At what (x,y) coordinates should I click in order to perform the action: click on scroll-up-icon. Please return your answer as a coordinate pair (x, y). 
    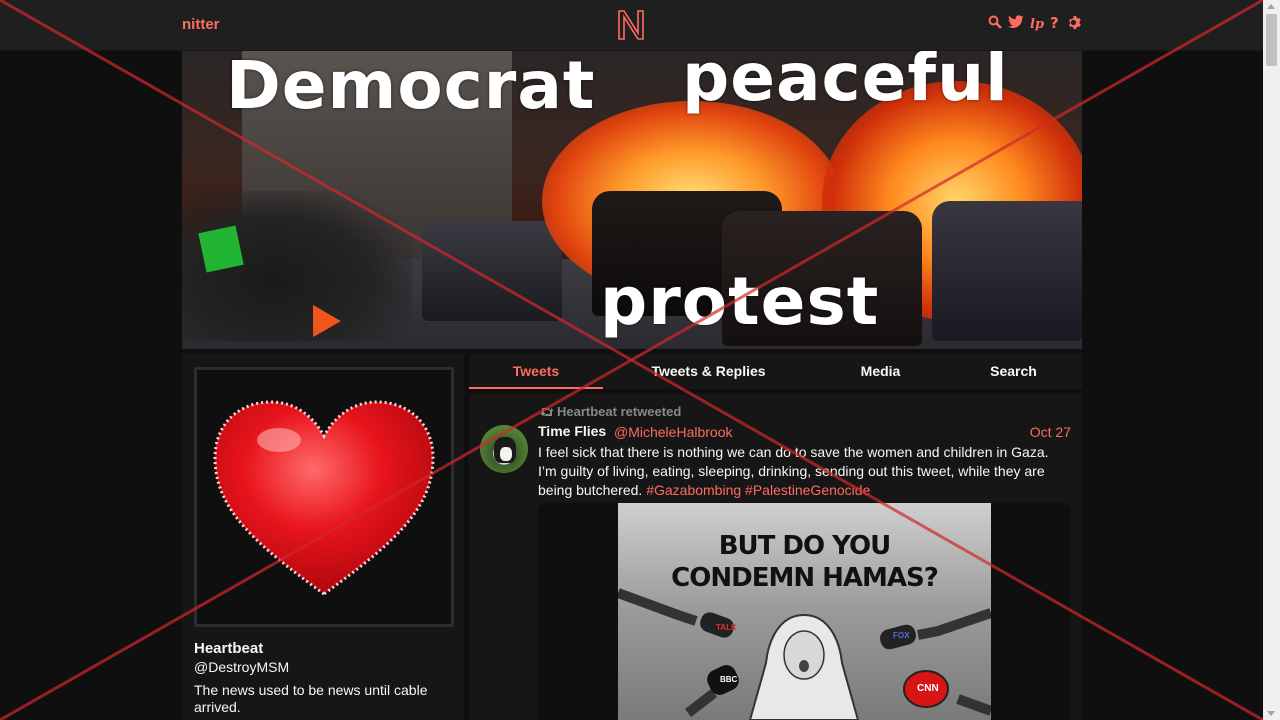
    Looking at the image, I should click on (1271, 6).